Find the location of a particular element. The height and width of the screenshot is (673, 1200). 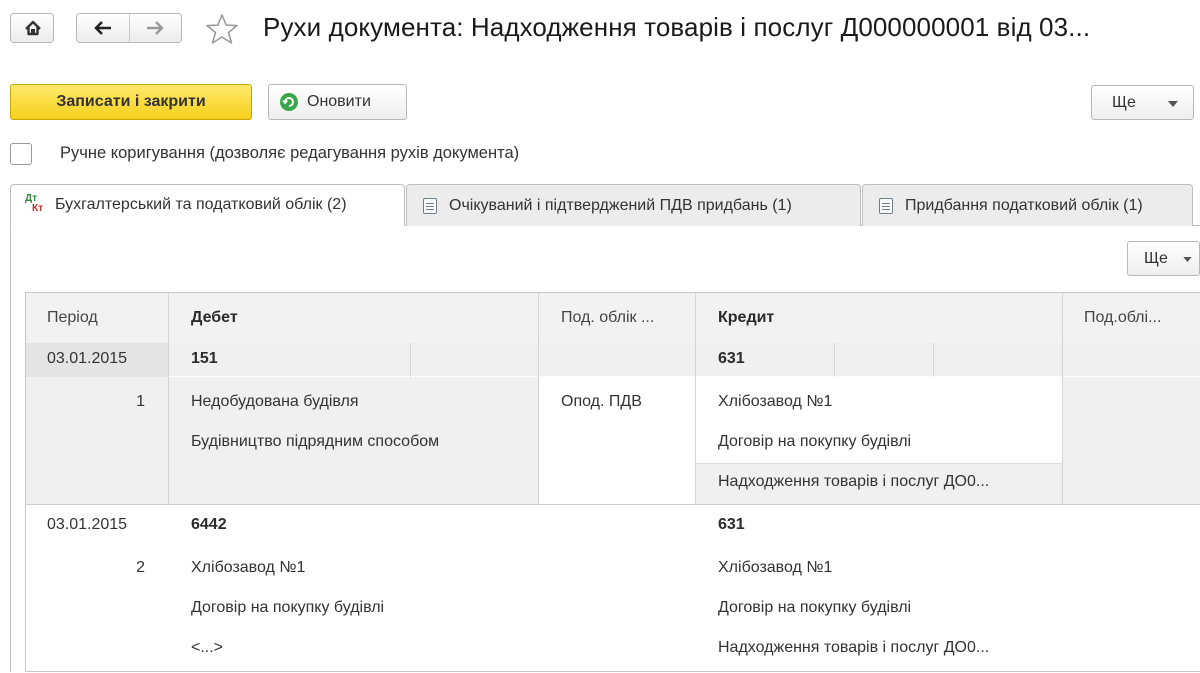

refresh-icon is located at coordinates (289, 102).